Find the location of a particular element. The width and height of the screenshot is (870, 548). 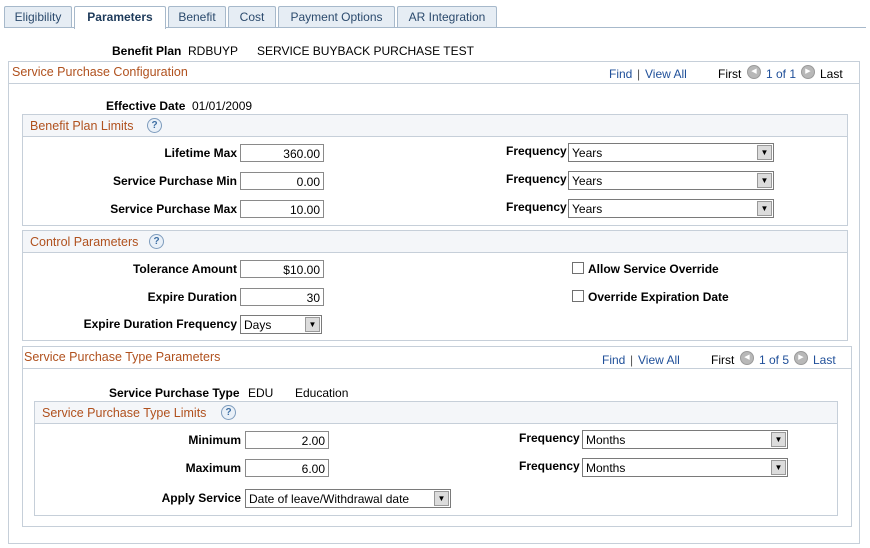

limits-title: Benefit Plan Limits is located at coordinates (82, 126).